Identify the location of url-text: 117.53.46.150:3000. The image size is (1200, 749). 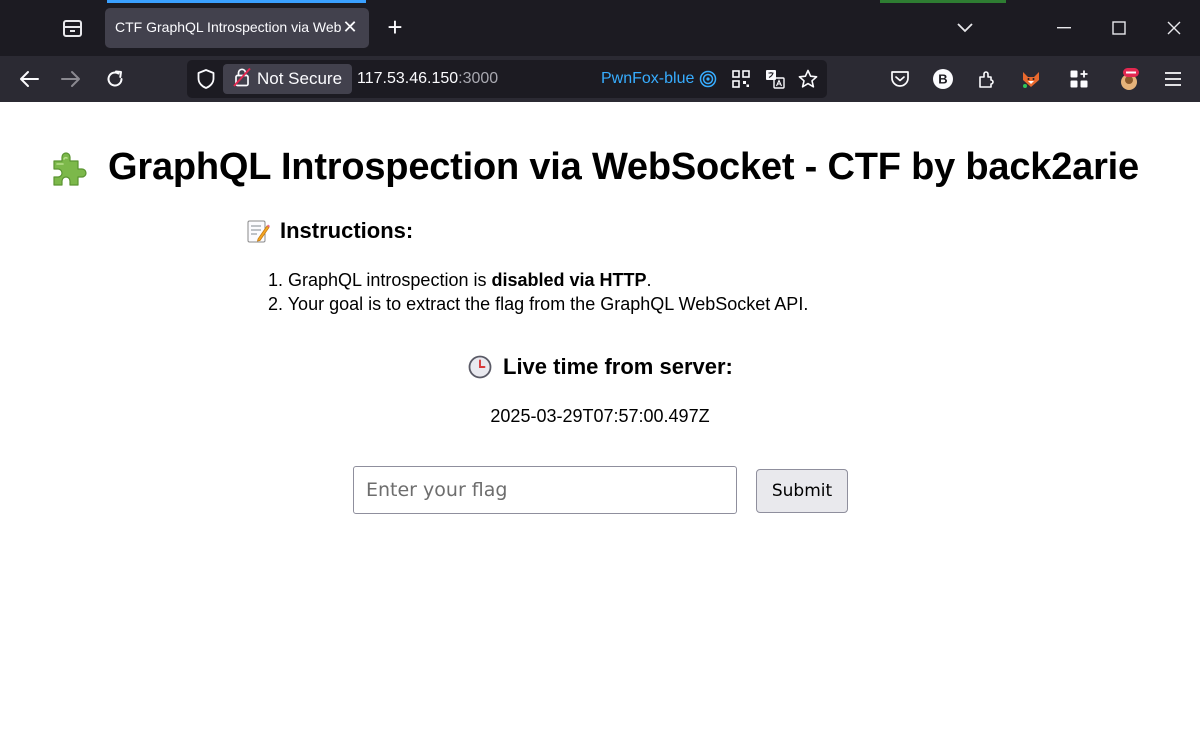
(427, 79).